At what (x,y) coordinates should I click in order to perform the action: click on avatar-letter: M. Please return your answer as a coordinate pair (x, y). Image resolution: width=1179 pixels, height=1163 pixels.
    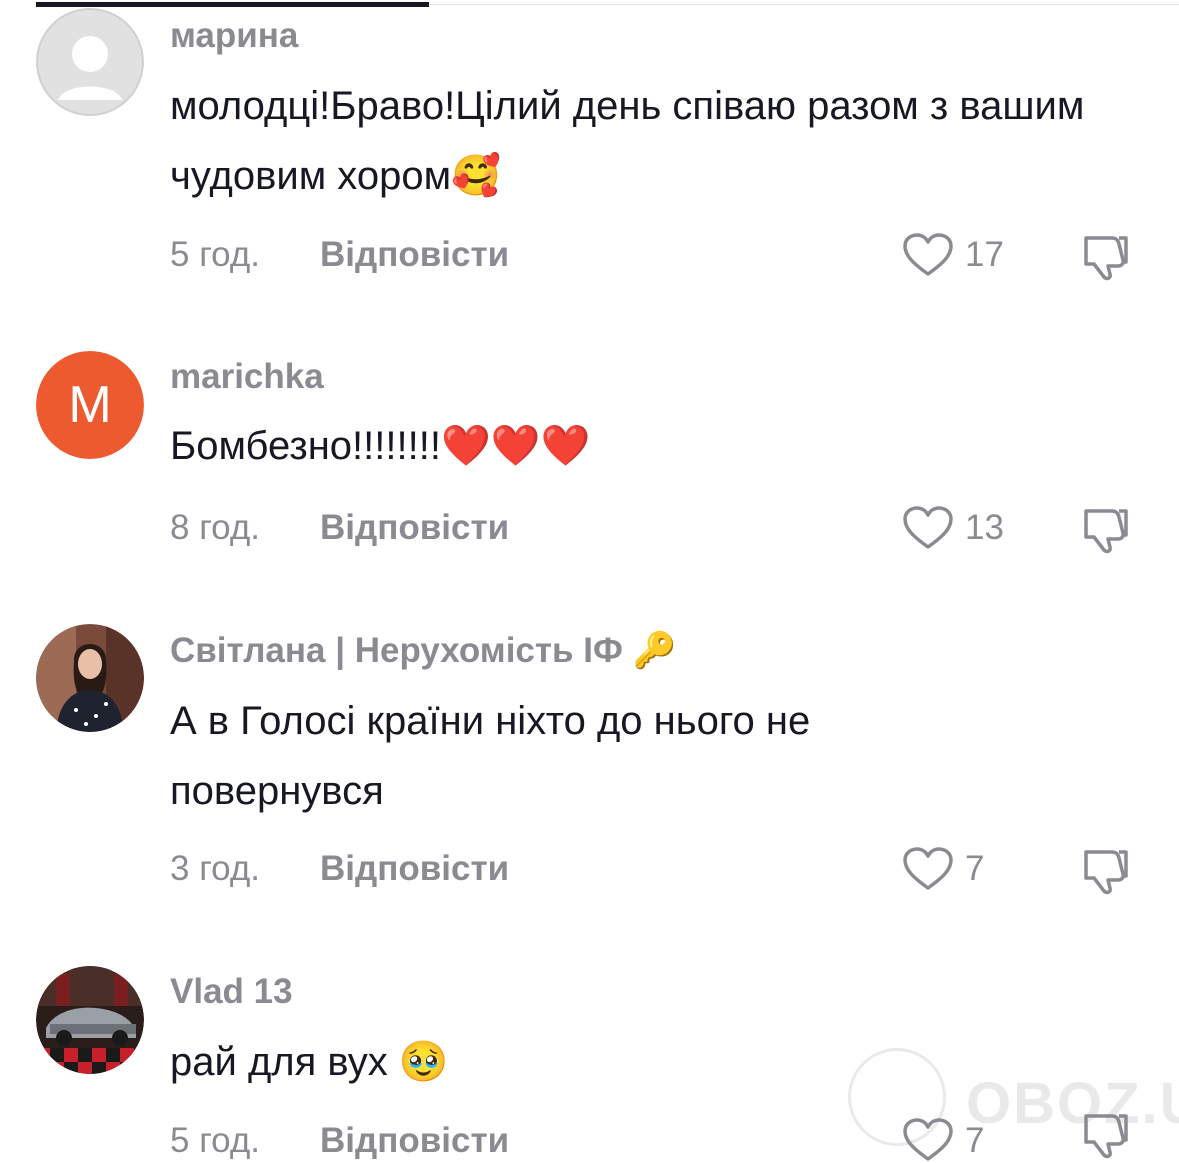
    Looking at the image, I should click on (90, 405).